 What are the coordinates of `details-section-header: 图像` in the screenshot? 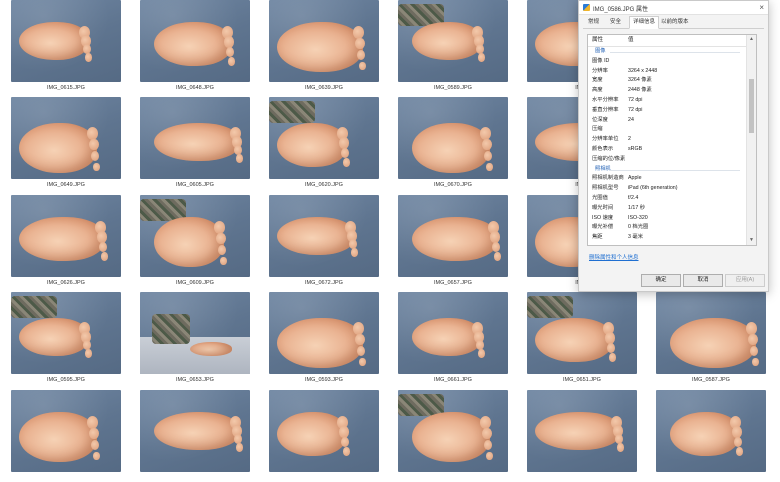 It's located at (667, 52).